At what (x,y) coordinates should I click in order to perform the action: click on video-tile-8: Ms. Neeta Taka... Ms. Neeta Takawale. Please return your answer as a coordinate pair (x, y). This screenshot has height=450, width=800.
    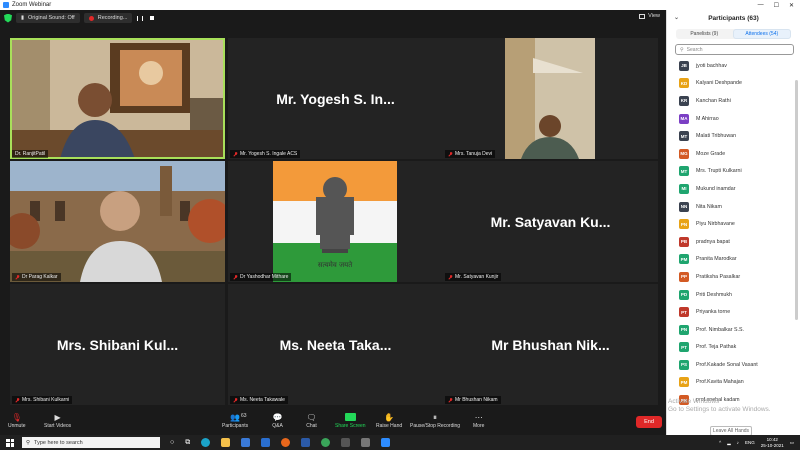
    Looking at the image, I should click on (335, 344).